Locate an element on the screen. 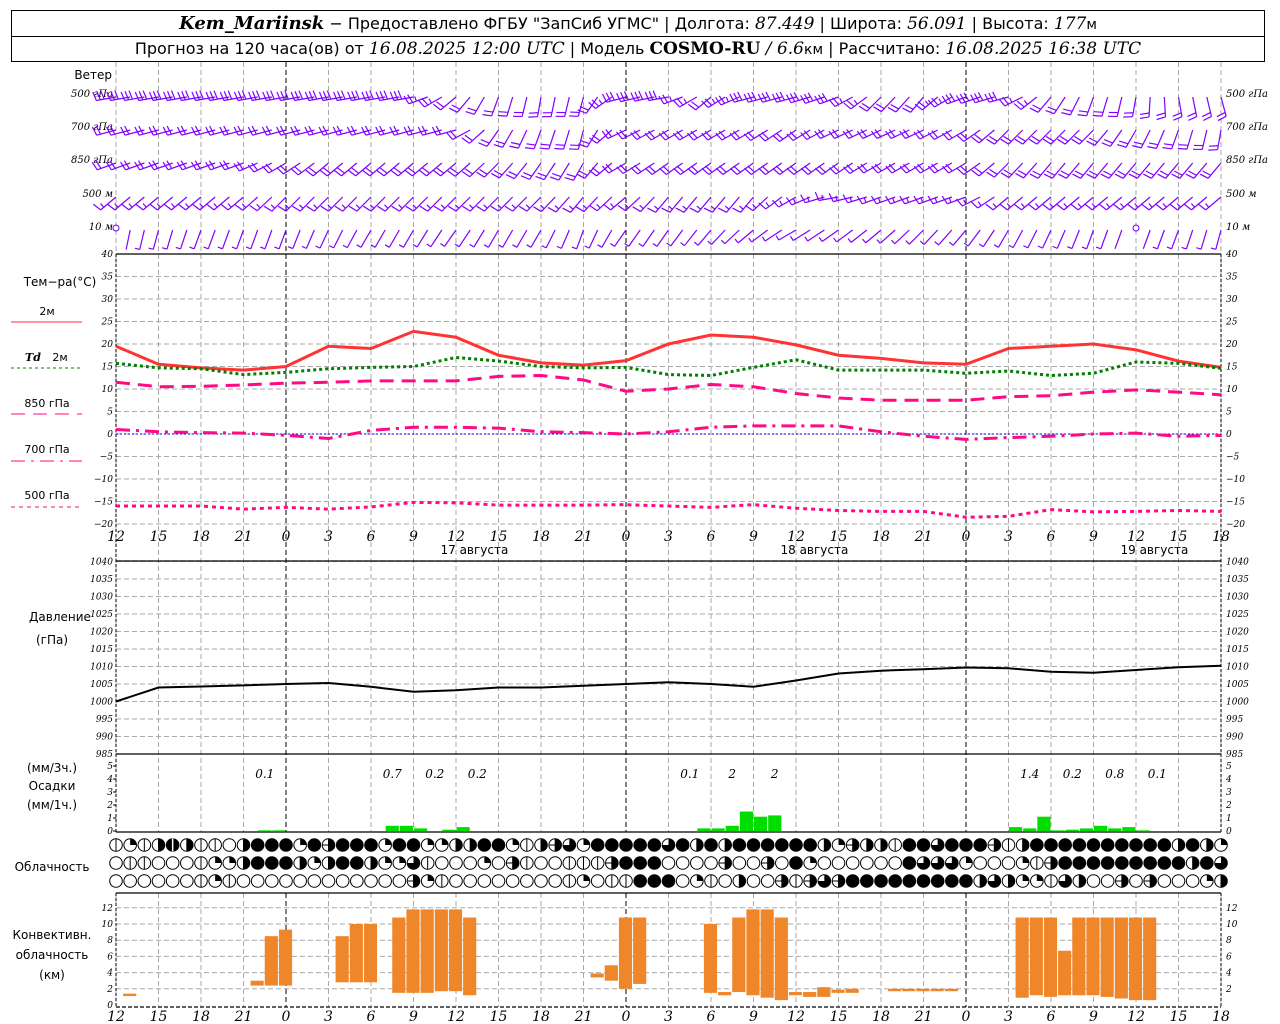  temperature-tick-label: −10 is located at coordinates (103, 480).